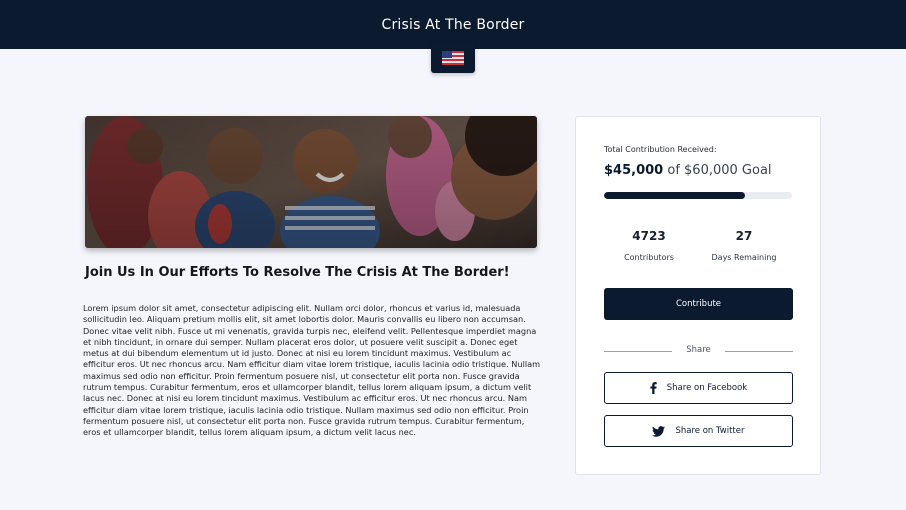 The width and height of the screenshot is (906, 510). I want to click on raised-amount: $45,000, so click(634, 170).